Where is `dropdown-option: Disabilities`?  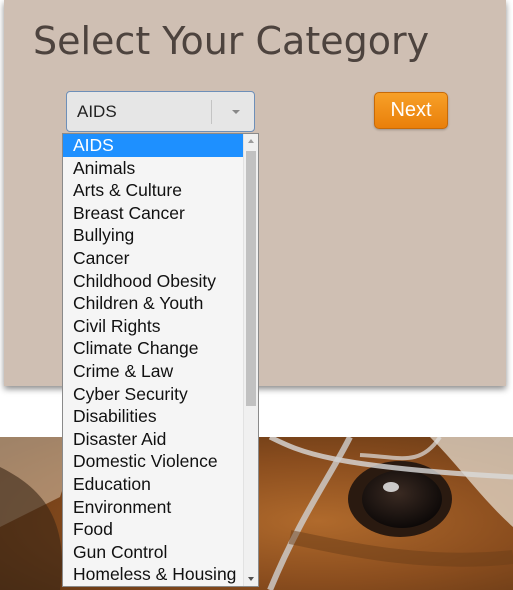 dropdown-option: Disabilities is located at coordinates (153, 416).